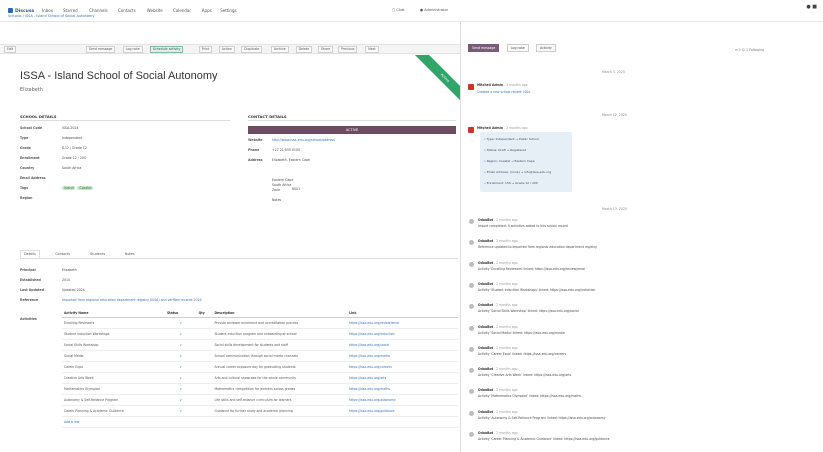 Image resolution: width=823 pixels, height=452 pixels. What do you see at coordinates (398, 10) in the screenshot?
I see `chat-button: □ Chat` at bounding box center [398, 10].